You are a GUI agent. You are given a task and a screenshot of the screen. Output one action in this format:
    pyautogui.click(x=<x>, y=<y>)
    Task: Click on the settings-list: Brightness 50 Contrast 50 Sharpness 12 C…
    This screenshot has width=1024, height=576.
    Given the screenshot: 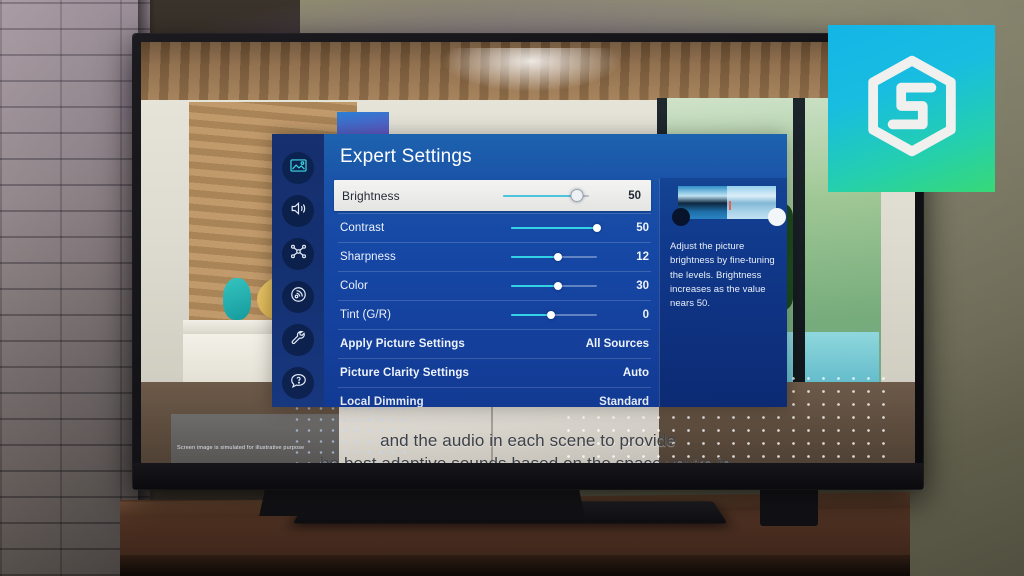 What is the action you would take?
    pyautogui.click(x=491, y=292)
    